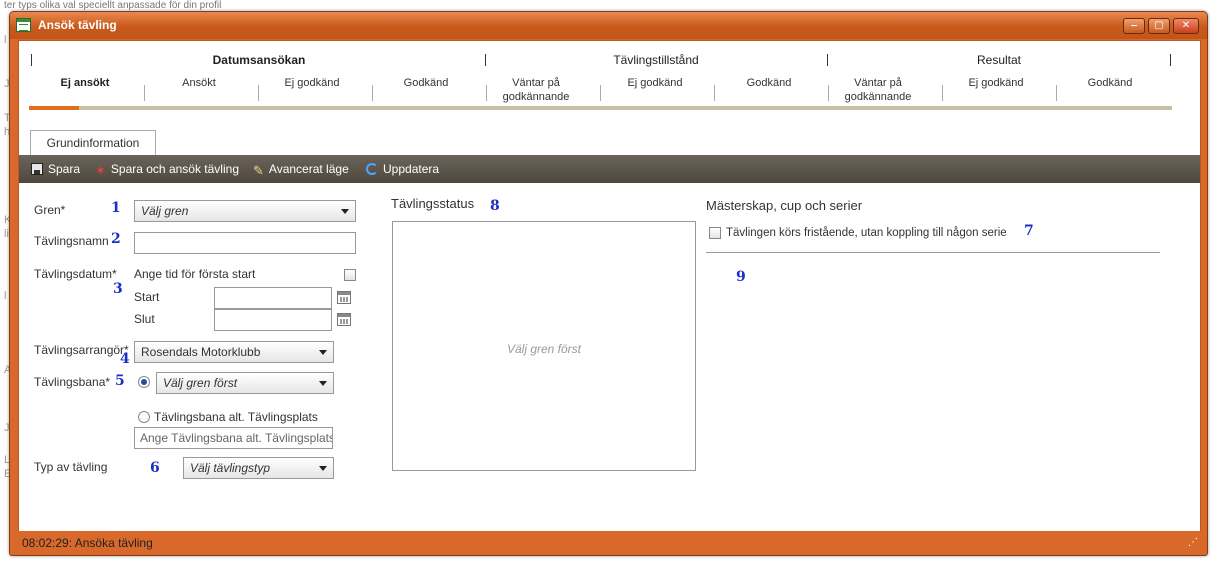 The height and width of the screenshot is (562, 1218). What do you see at coordinates (656, 60) in the screenshot?
I see `group-title-tavlingstillstand: Tävlingstillstånd` at bounding box center [656, 60].